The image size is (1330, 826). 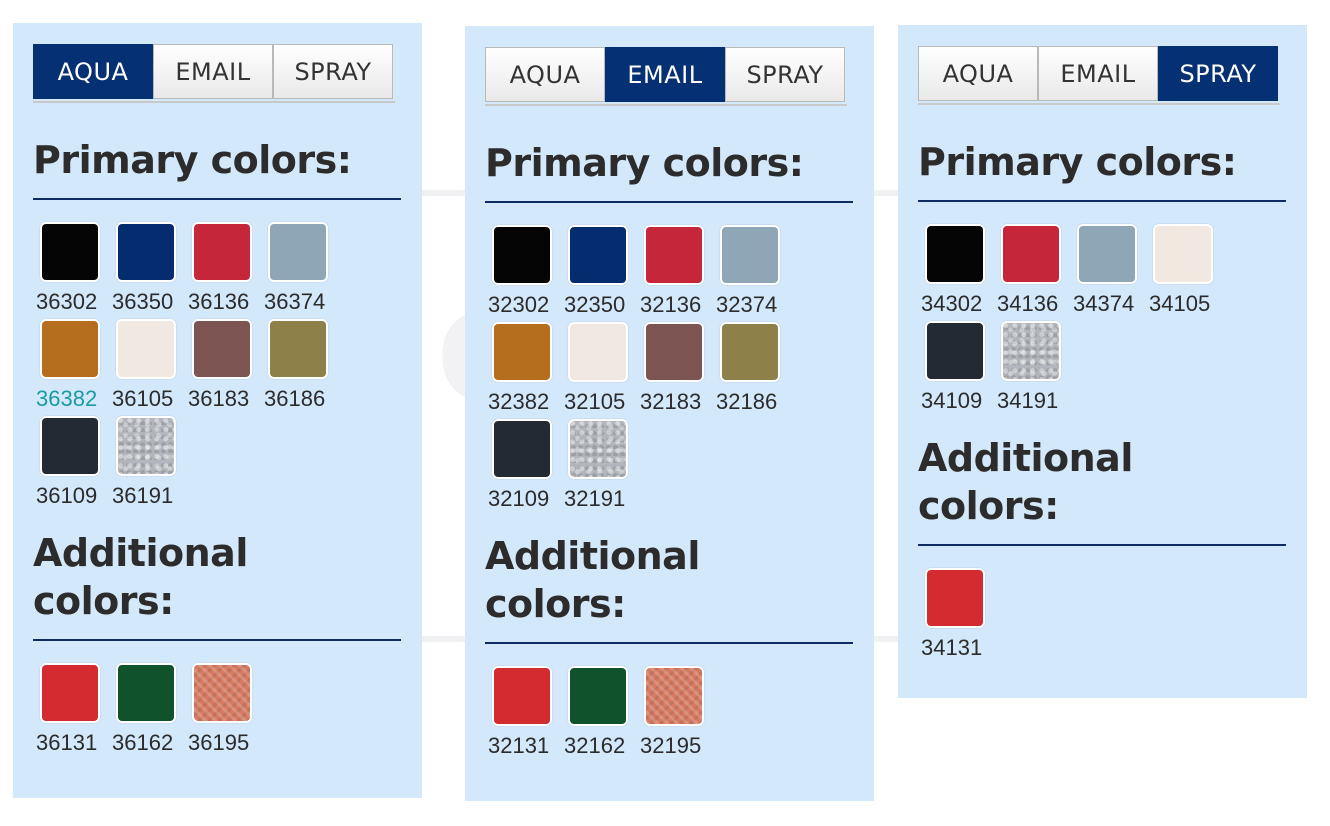 I want to click on color-swatch-item: 32302, so click(x=526, y=271).